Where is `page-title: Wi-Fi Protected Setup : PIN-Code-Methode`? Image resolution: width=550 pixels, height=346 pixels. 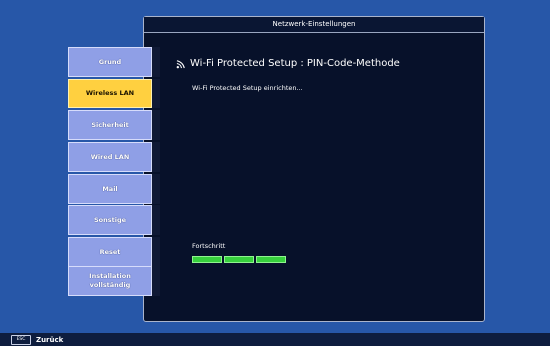
page-title: Wi-Fi Protected Setup : PIN-Code-Methode is located at coordinates (288, 63).